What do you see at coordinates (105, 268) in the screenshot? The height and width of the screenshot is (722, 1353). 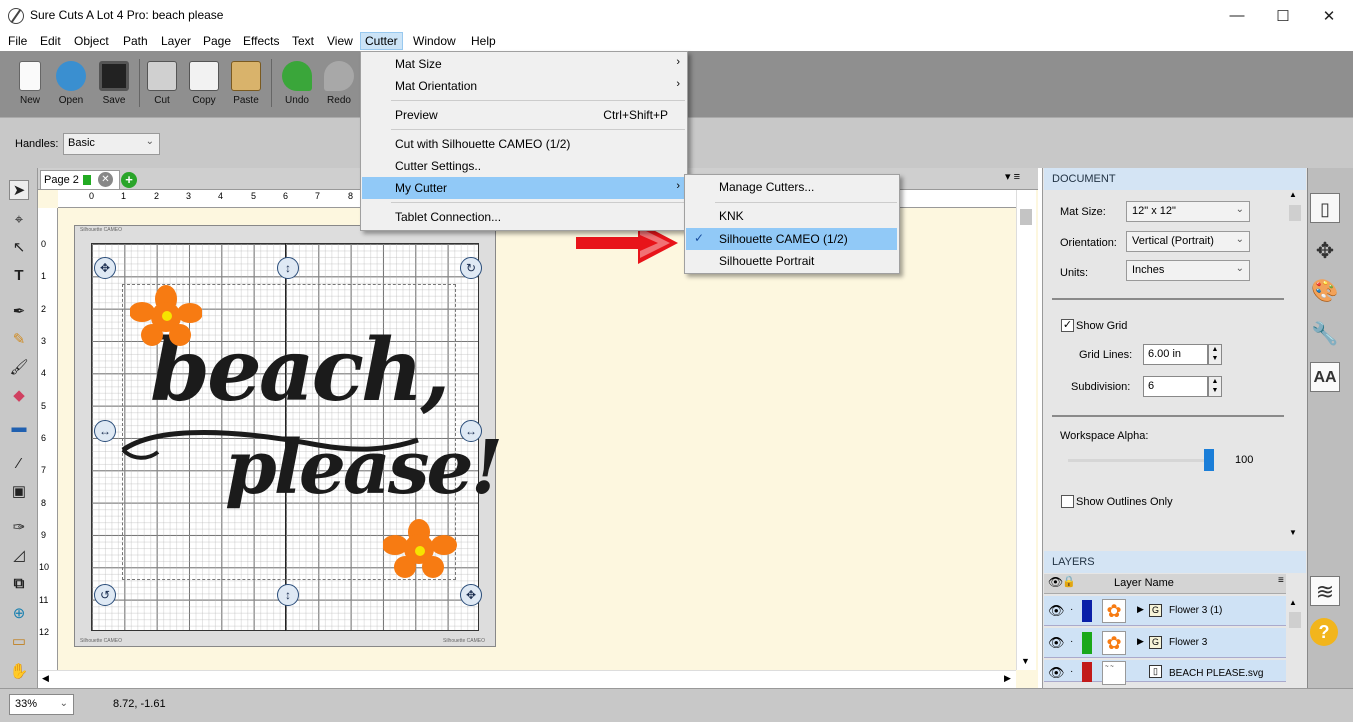 I see `move-handle-icon: ✥` at bounding box center [105, 268].